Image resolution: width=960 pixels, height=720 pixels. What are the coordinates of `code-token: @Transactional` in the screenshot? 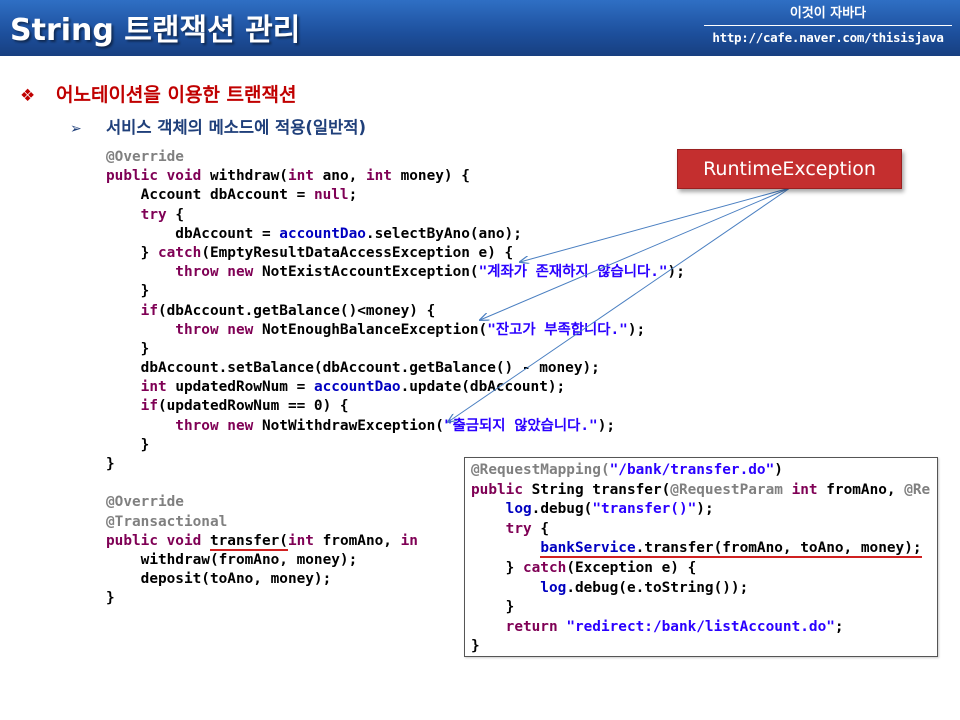 It's located at (167, 521).